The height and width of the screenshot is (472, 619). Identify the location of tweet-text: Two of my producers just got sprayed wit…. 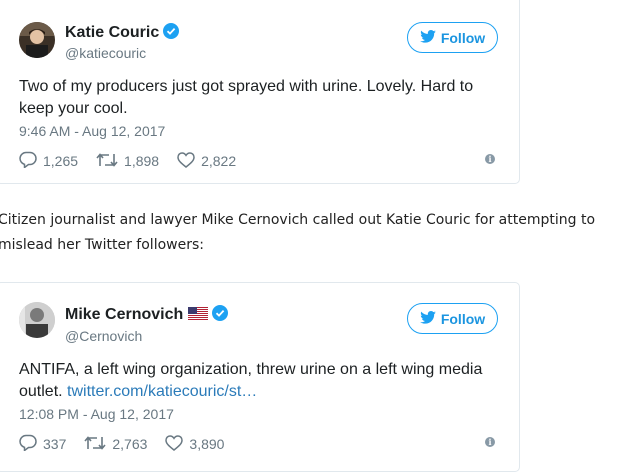
(246, 97).